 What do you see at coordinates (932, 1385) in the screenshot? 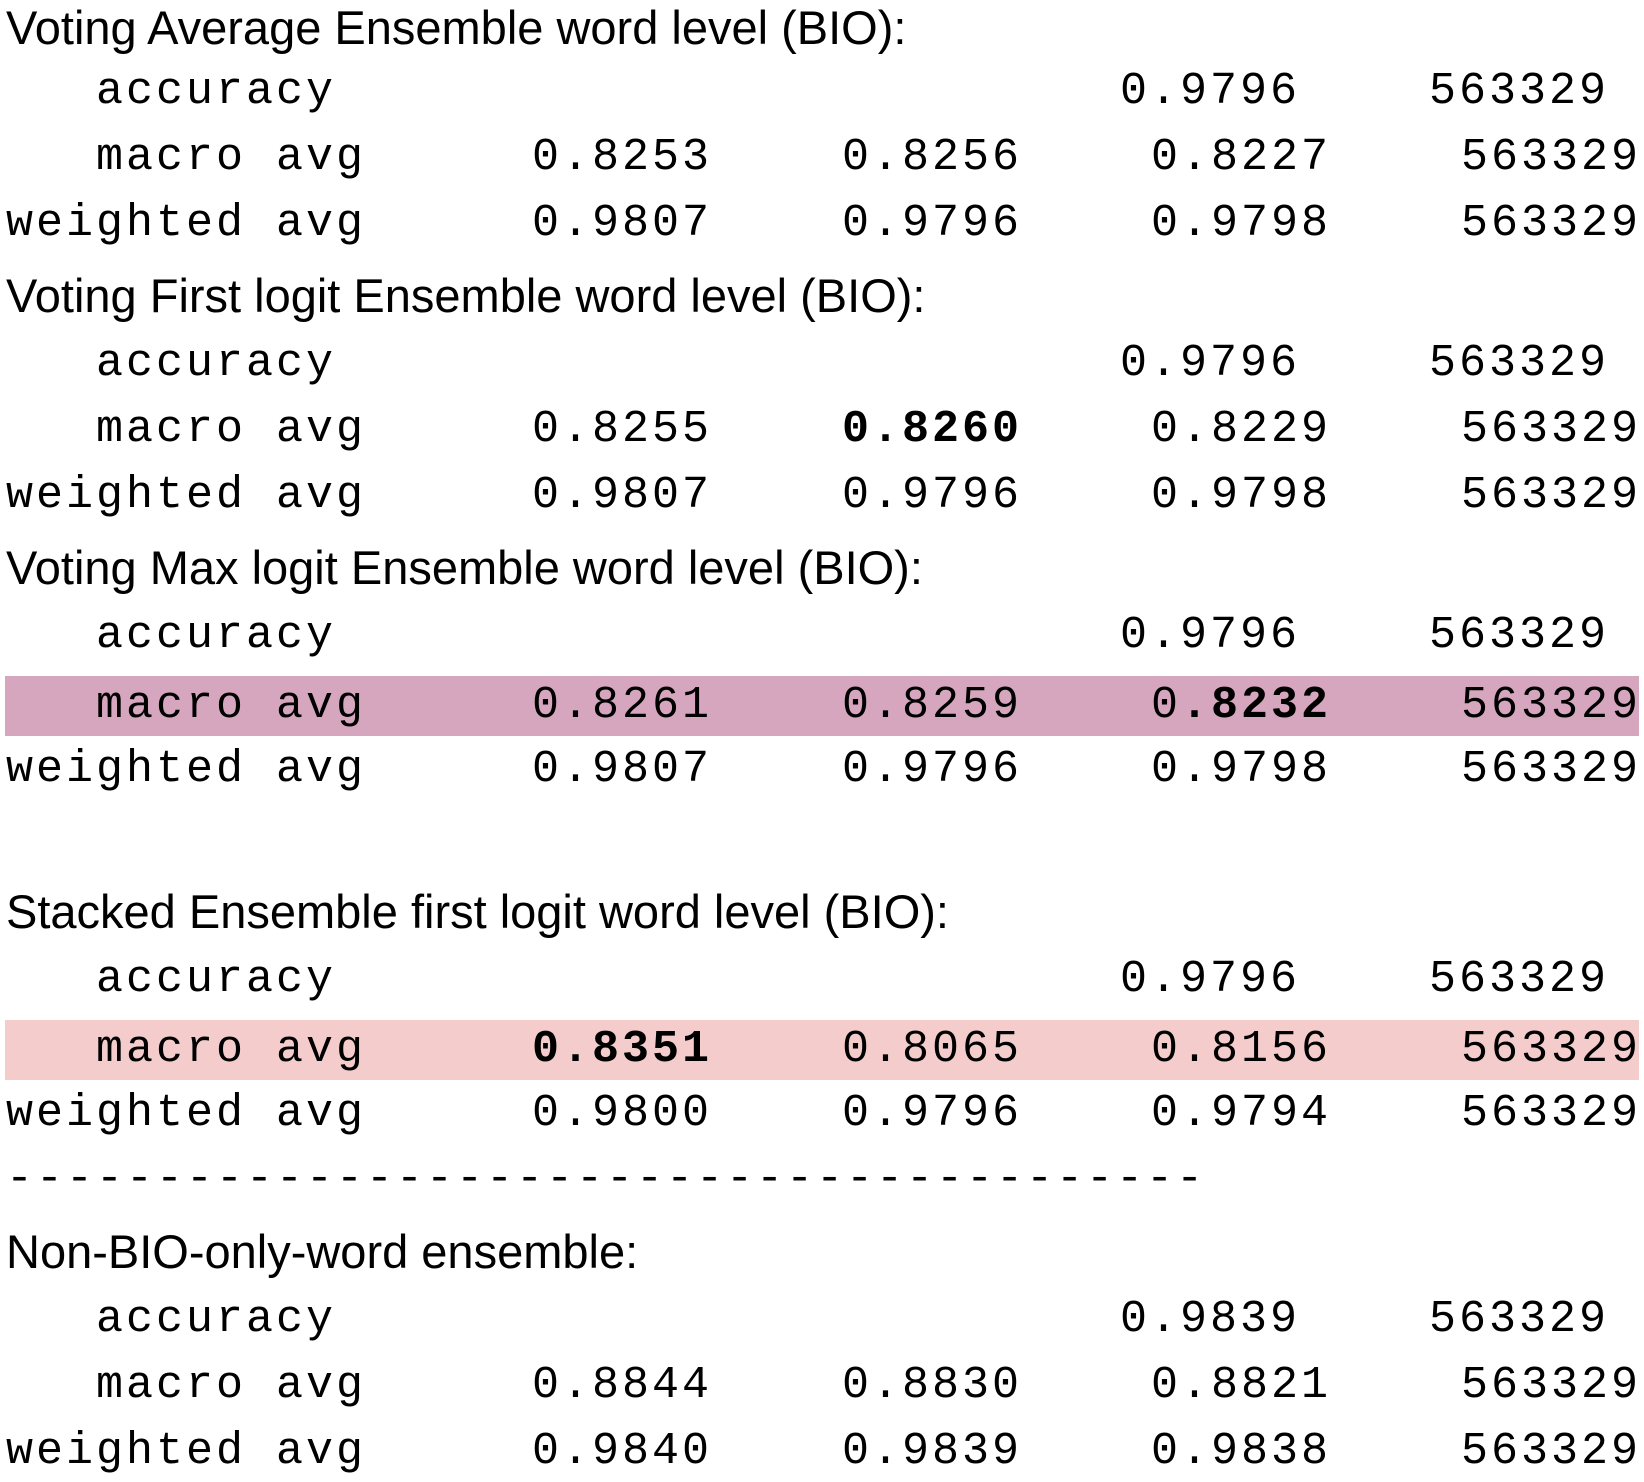
I see `recall-value: 0.8830` at bounding box center [932, 1385].